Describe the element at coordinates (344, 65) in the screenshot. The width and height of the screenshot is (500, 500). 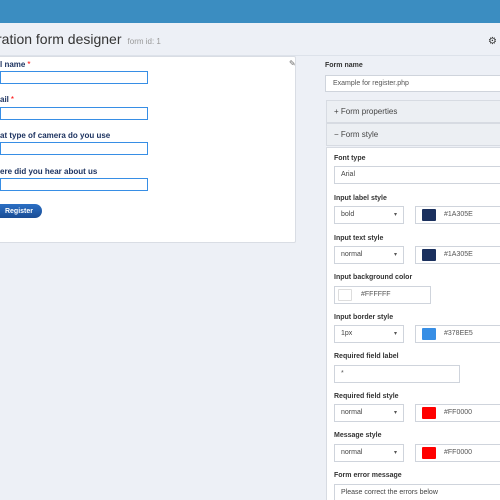
I see `form-name-label: Form name` at that location.